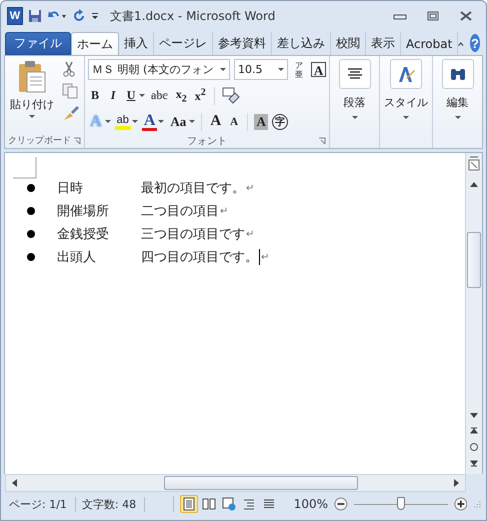 Image resolution: width=487 pixels, height=521 pixels. I want to click on format-button: ab, so click(122, 122).